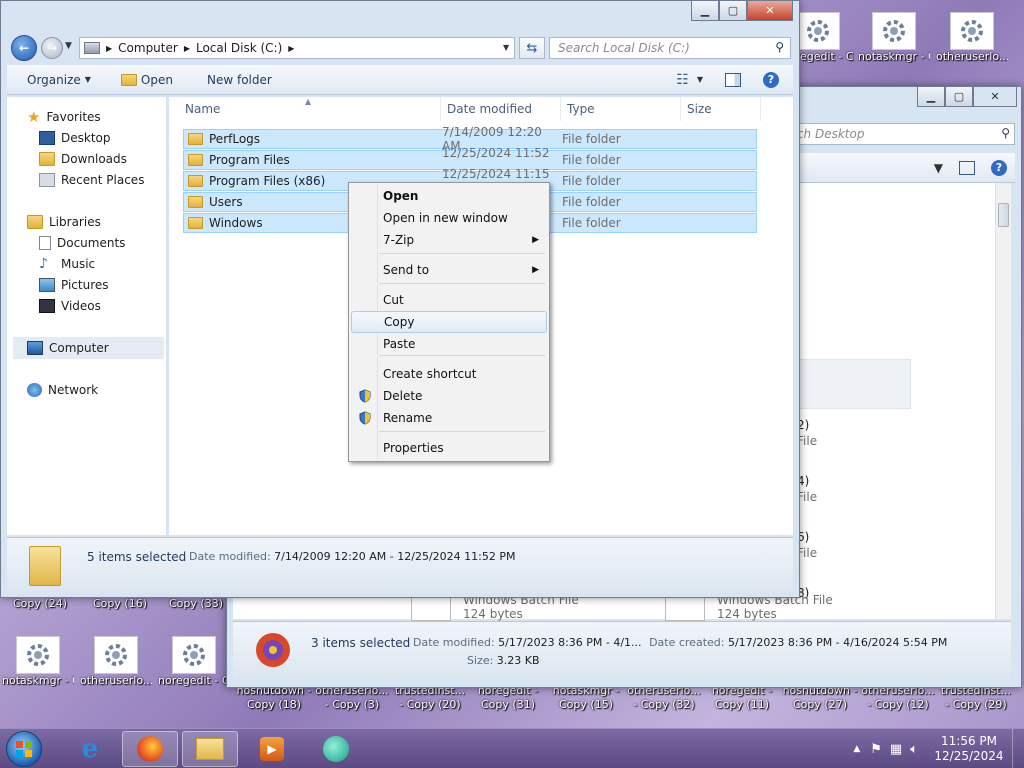 Image resolution: width=1024 pixels, height=768 pixels. Describe the element at coordinates (807, 545) in the screenshot. I see `desktop-file-item: 6) File` at that location.